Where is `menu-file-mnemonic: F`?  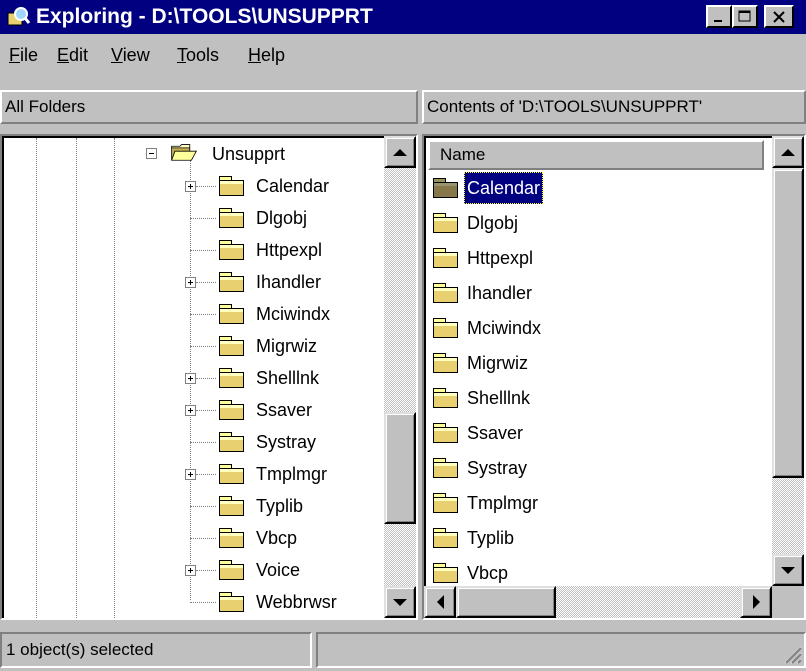
menu-file-mnemonic: F is located at coordinates (14, 55).